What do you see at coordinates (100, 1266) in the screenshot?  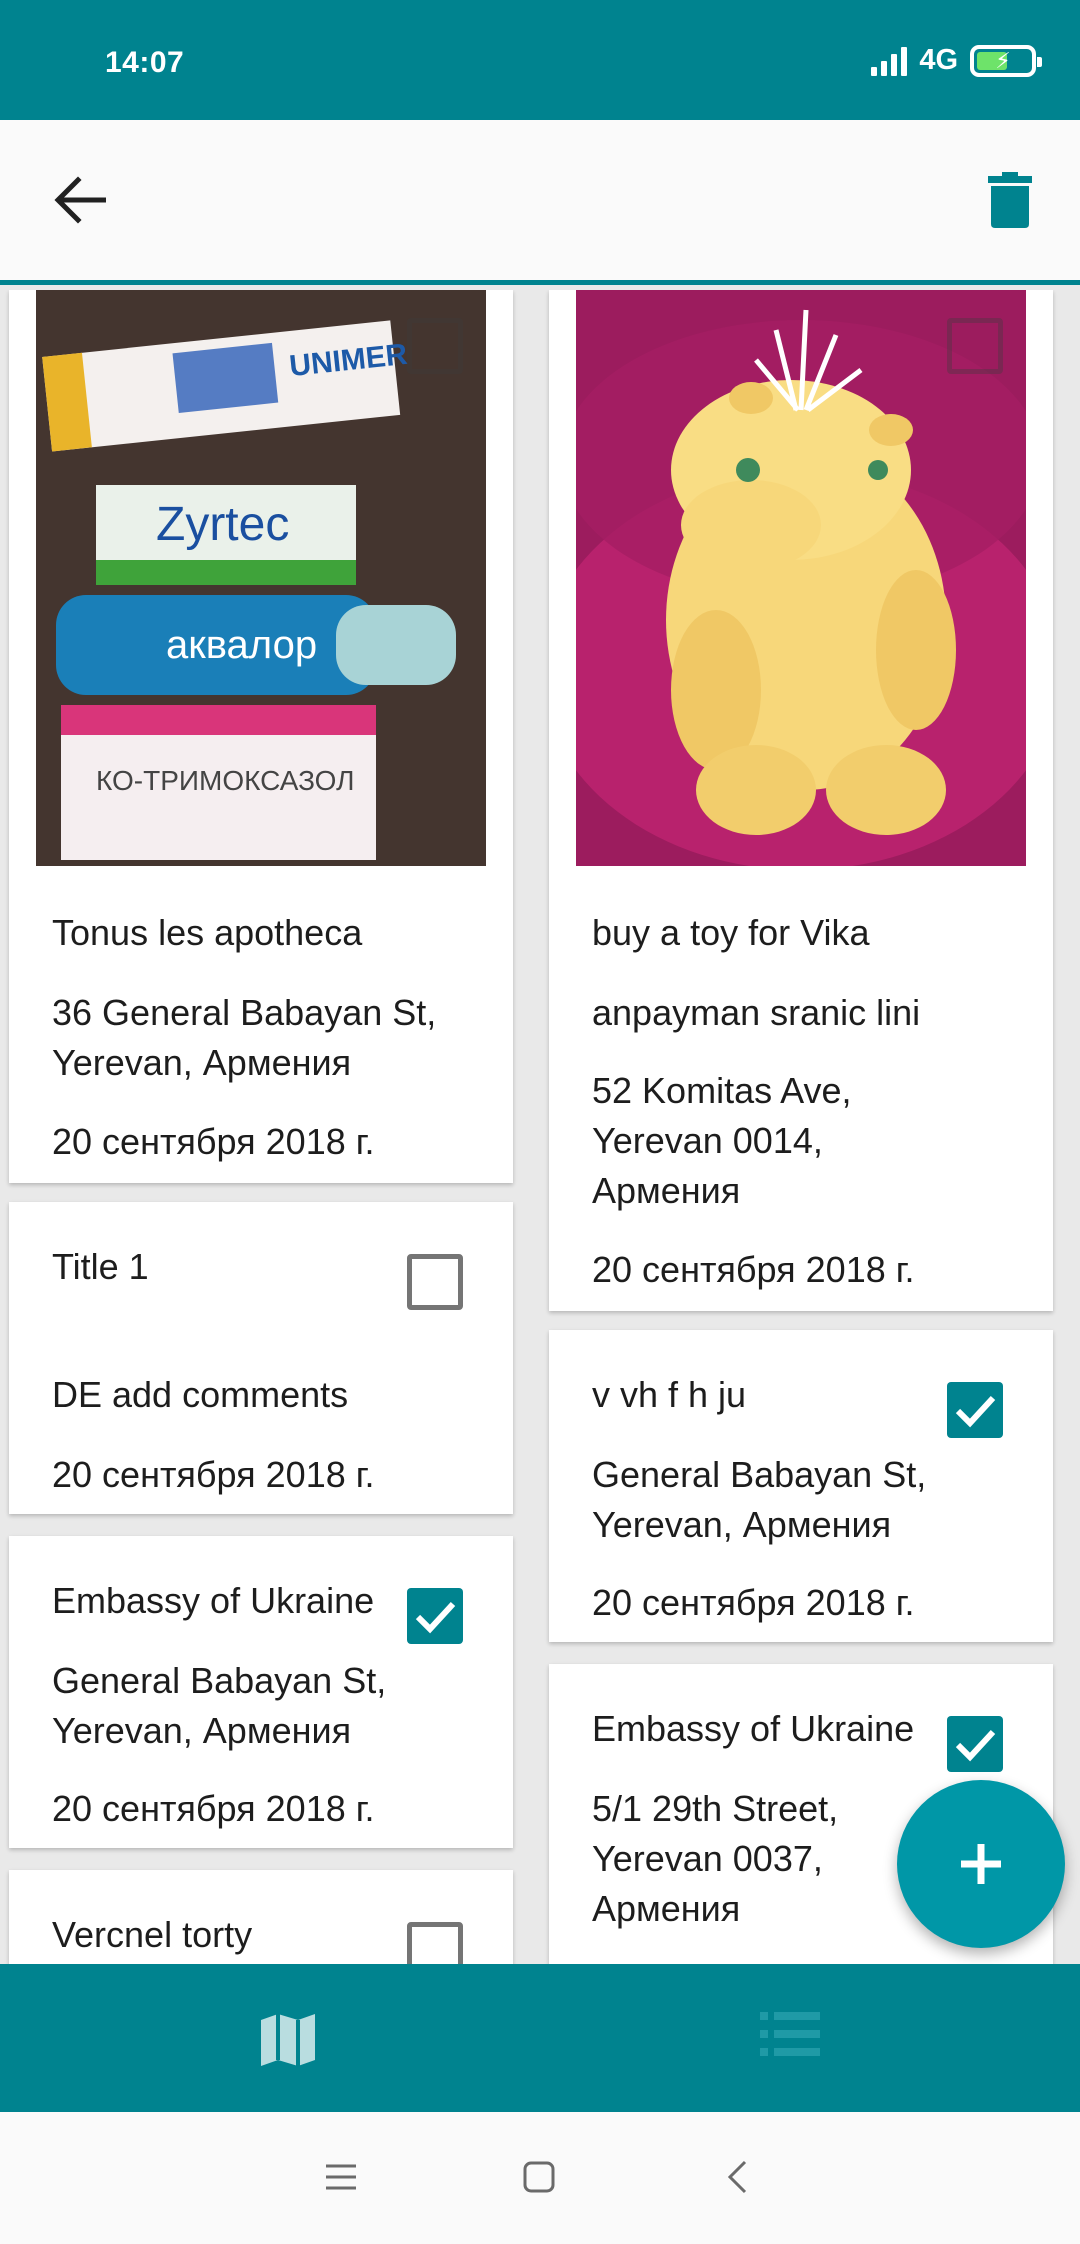 I see `note-title: Title 1` at bounding box center [100, 1266].